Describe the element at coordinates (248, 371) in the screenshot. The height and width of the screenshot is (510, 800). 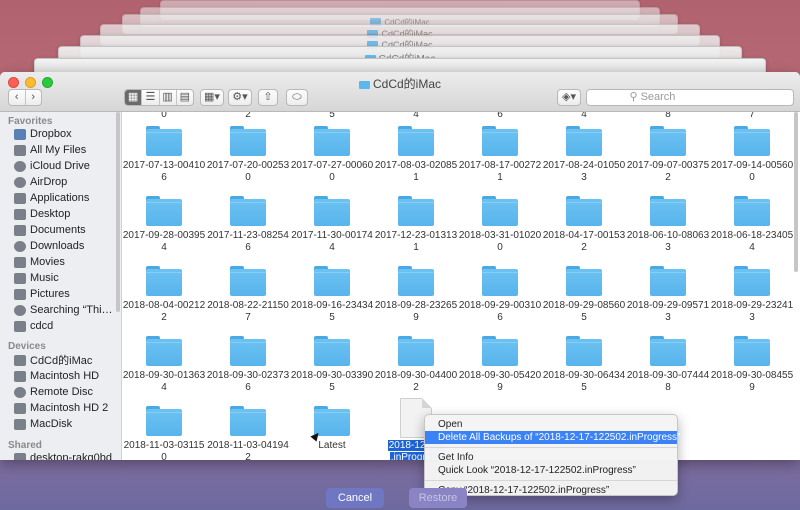
I see `folder-item: 2018-09-30-02373 6` at that location.